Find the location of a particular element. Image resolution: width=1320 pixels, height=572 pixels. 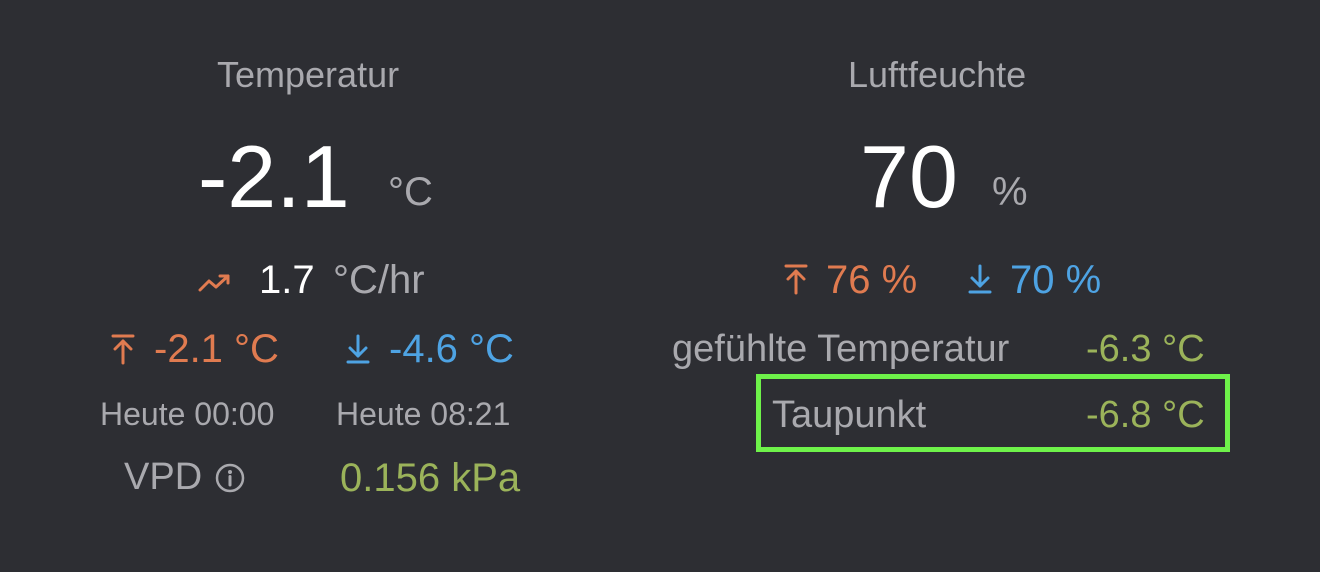

temperature-max-time: Heute 00:00 is located at coordinates (187, 414).